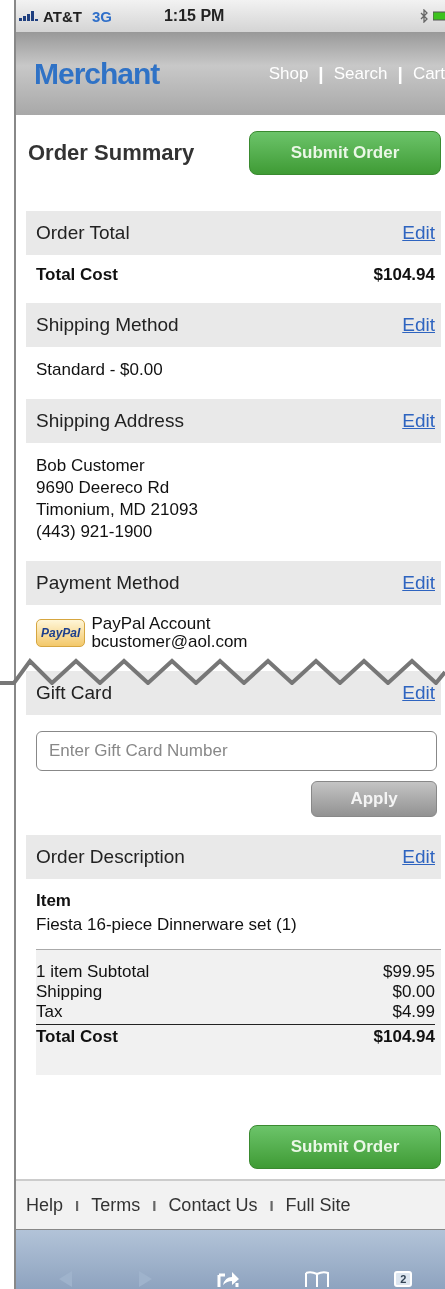  What do you see at coordinates (108, 583) in the screenshot?
I see `section-title: Payment Method` at bounding box center [108, 583].